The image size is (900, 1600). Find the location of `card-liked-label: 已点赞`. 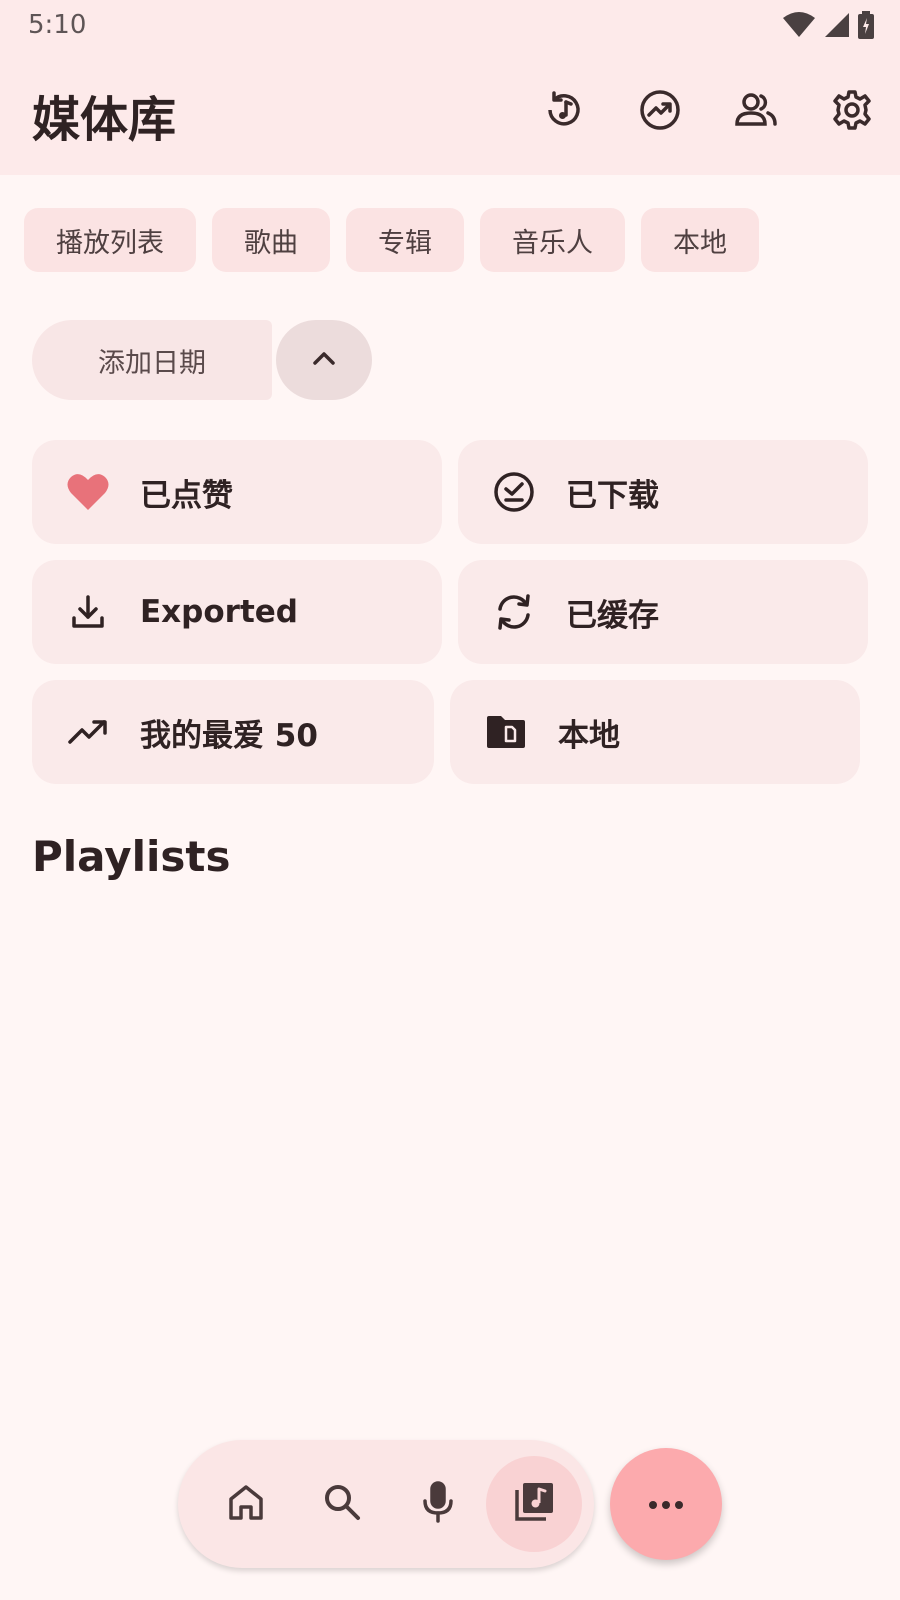

card-liked-label: 已点赞 is located at coordinates (186, 495).